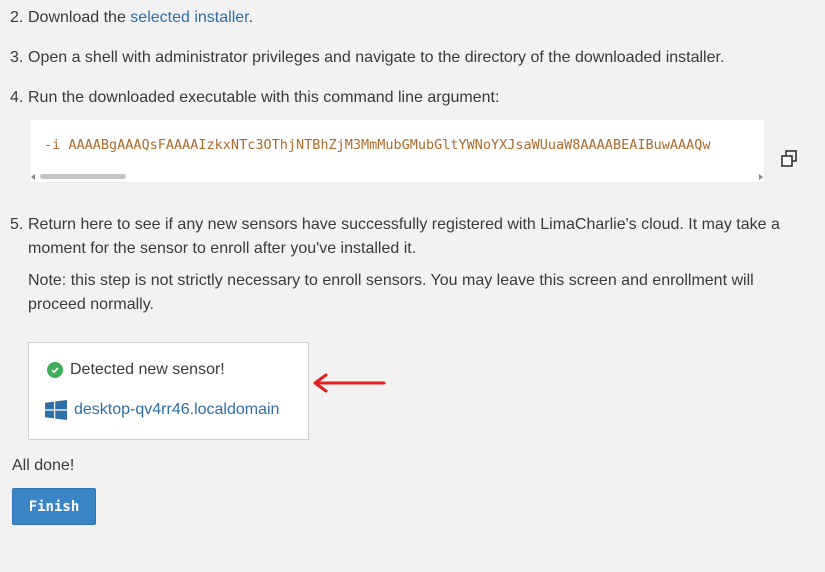 The height and width of the screenshot is (572, 825). I want to click on selected-installer-link: selected installer, so click(189, 17).